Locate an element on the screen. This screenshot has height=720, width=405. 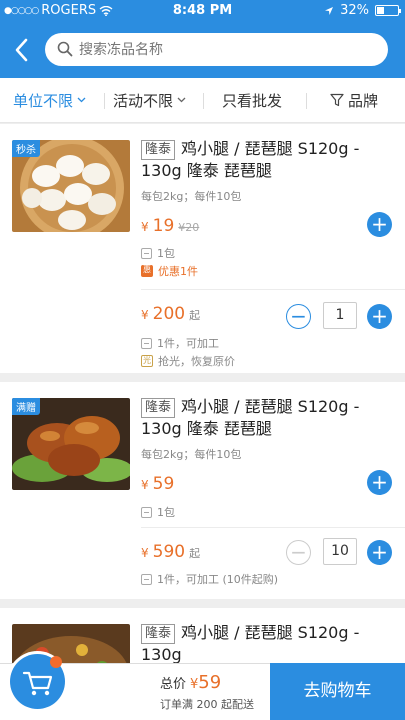
cart-badge is located at coordinates (56, 662).